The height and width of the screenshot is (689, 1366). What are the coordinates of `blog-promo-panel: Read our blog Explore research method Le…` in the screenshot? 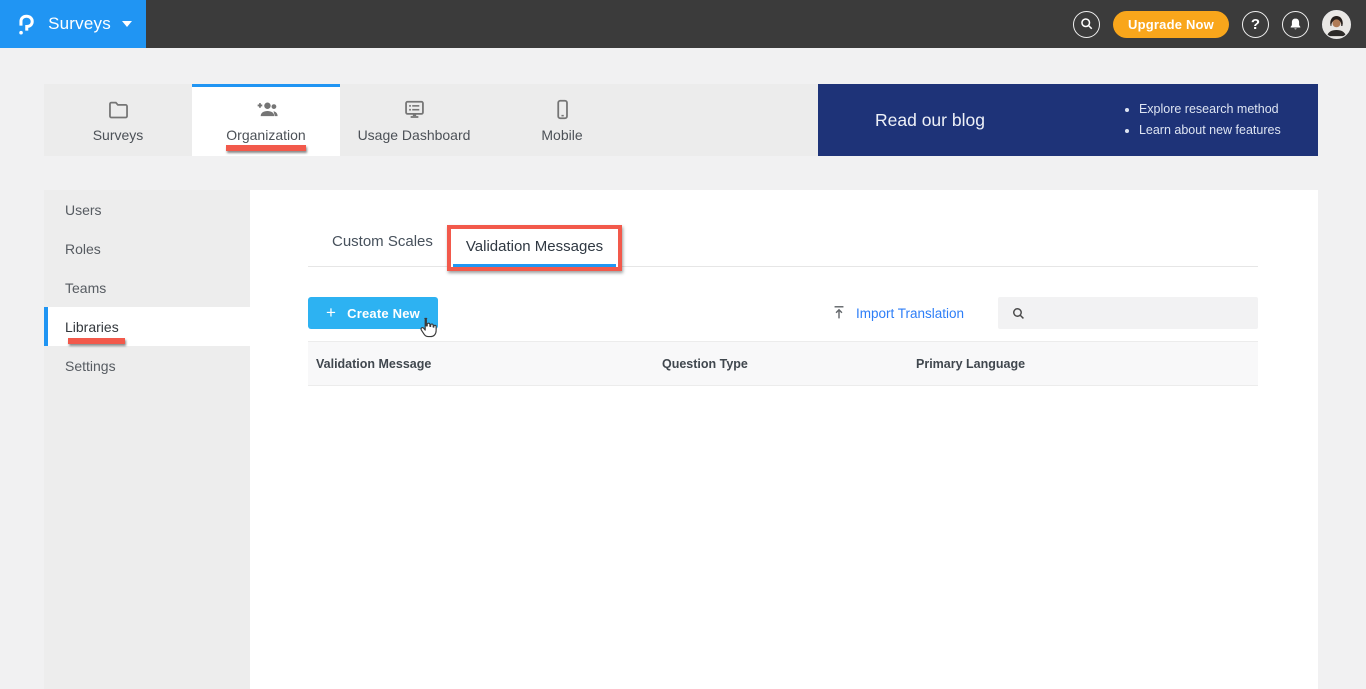 It's located at (1068, 120).